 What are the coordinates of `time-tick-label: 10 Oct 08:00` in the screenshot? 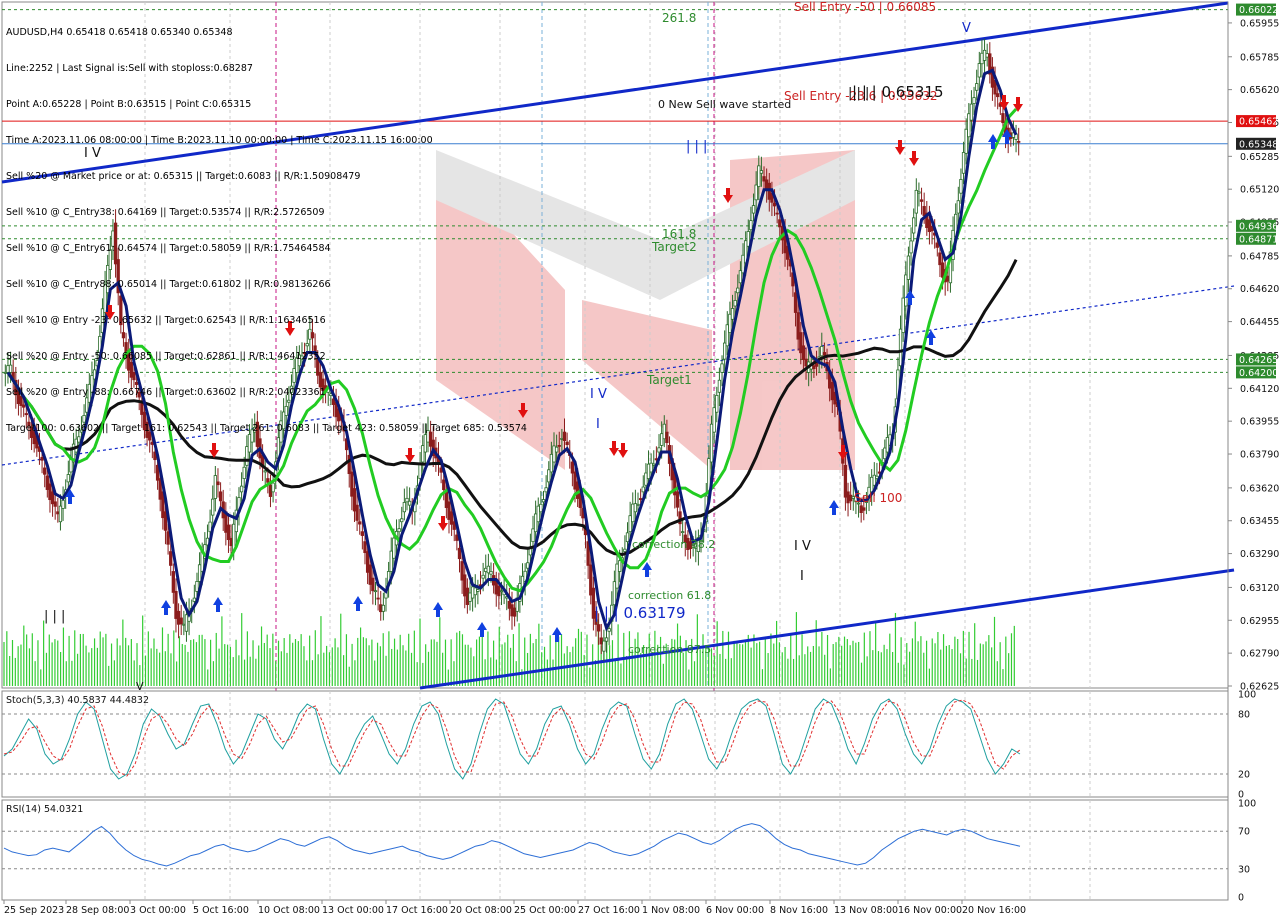 It's located at (289, 910).